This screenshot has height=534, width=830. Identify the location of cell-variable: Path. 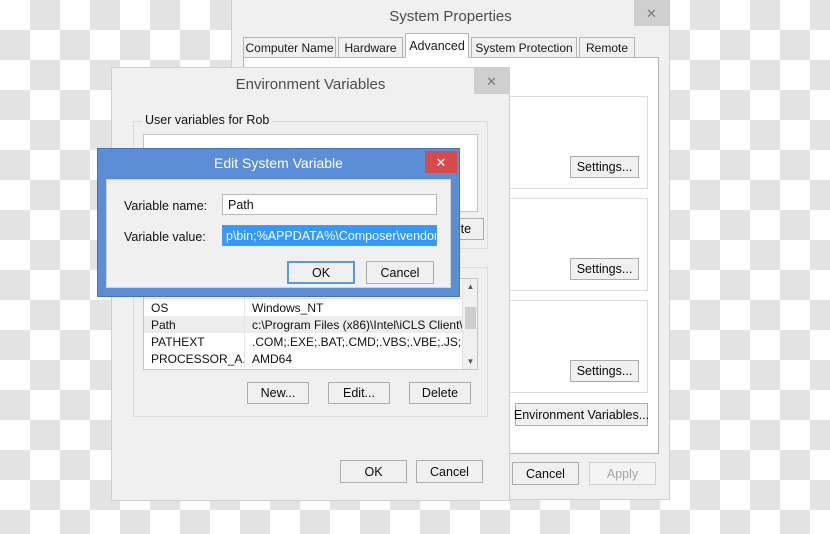
(194, 324).